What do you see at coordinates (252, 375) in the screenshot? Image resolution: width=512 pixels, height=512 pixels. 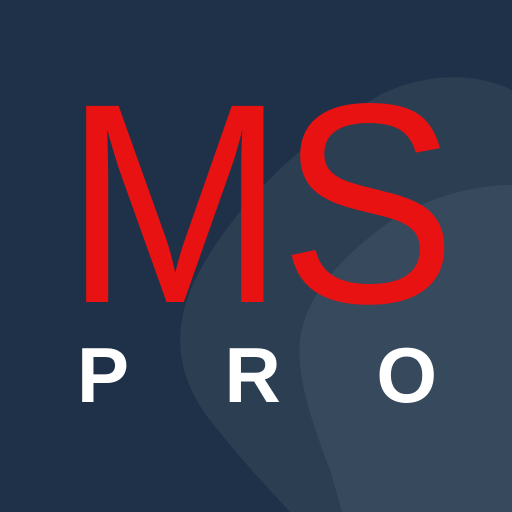 I see `logo-pro-letter-r: R` at bounding box center [252, 375].